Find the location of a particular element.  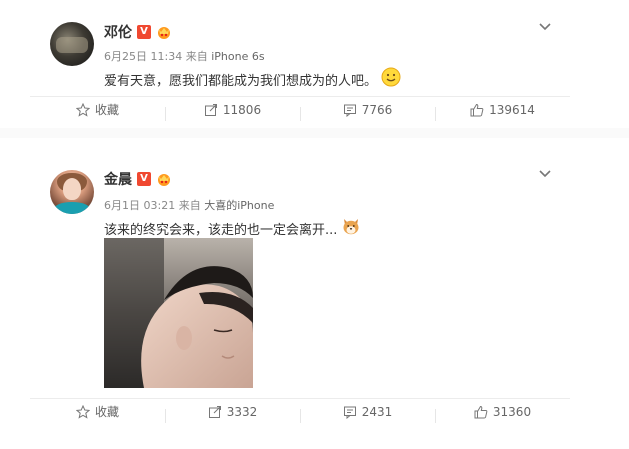

post-actions: 收藏 11806 7766 139614 is located at coordinates (300, 109).